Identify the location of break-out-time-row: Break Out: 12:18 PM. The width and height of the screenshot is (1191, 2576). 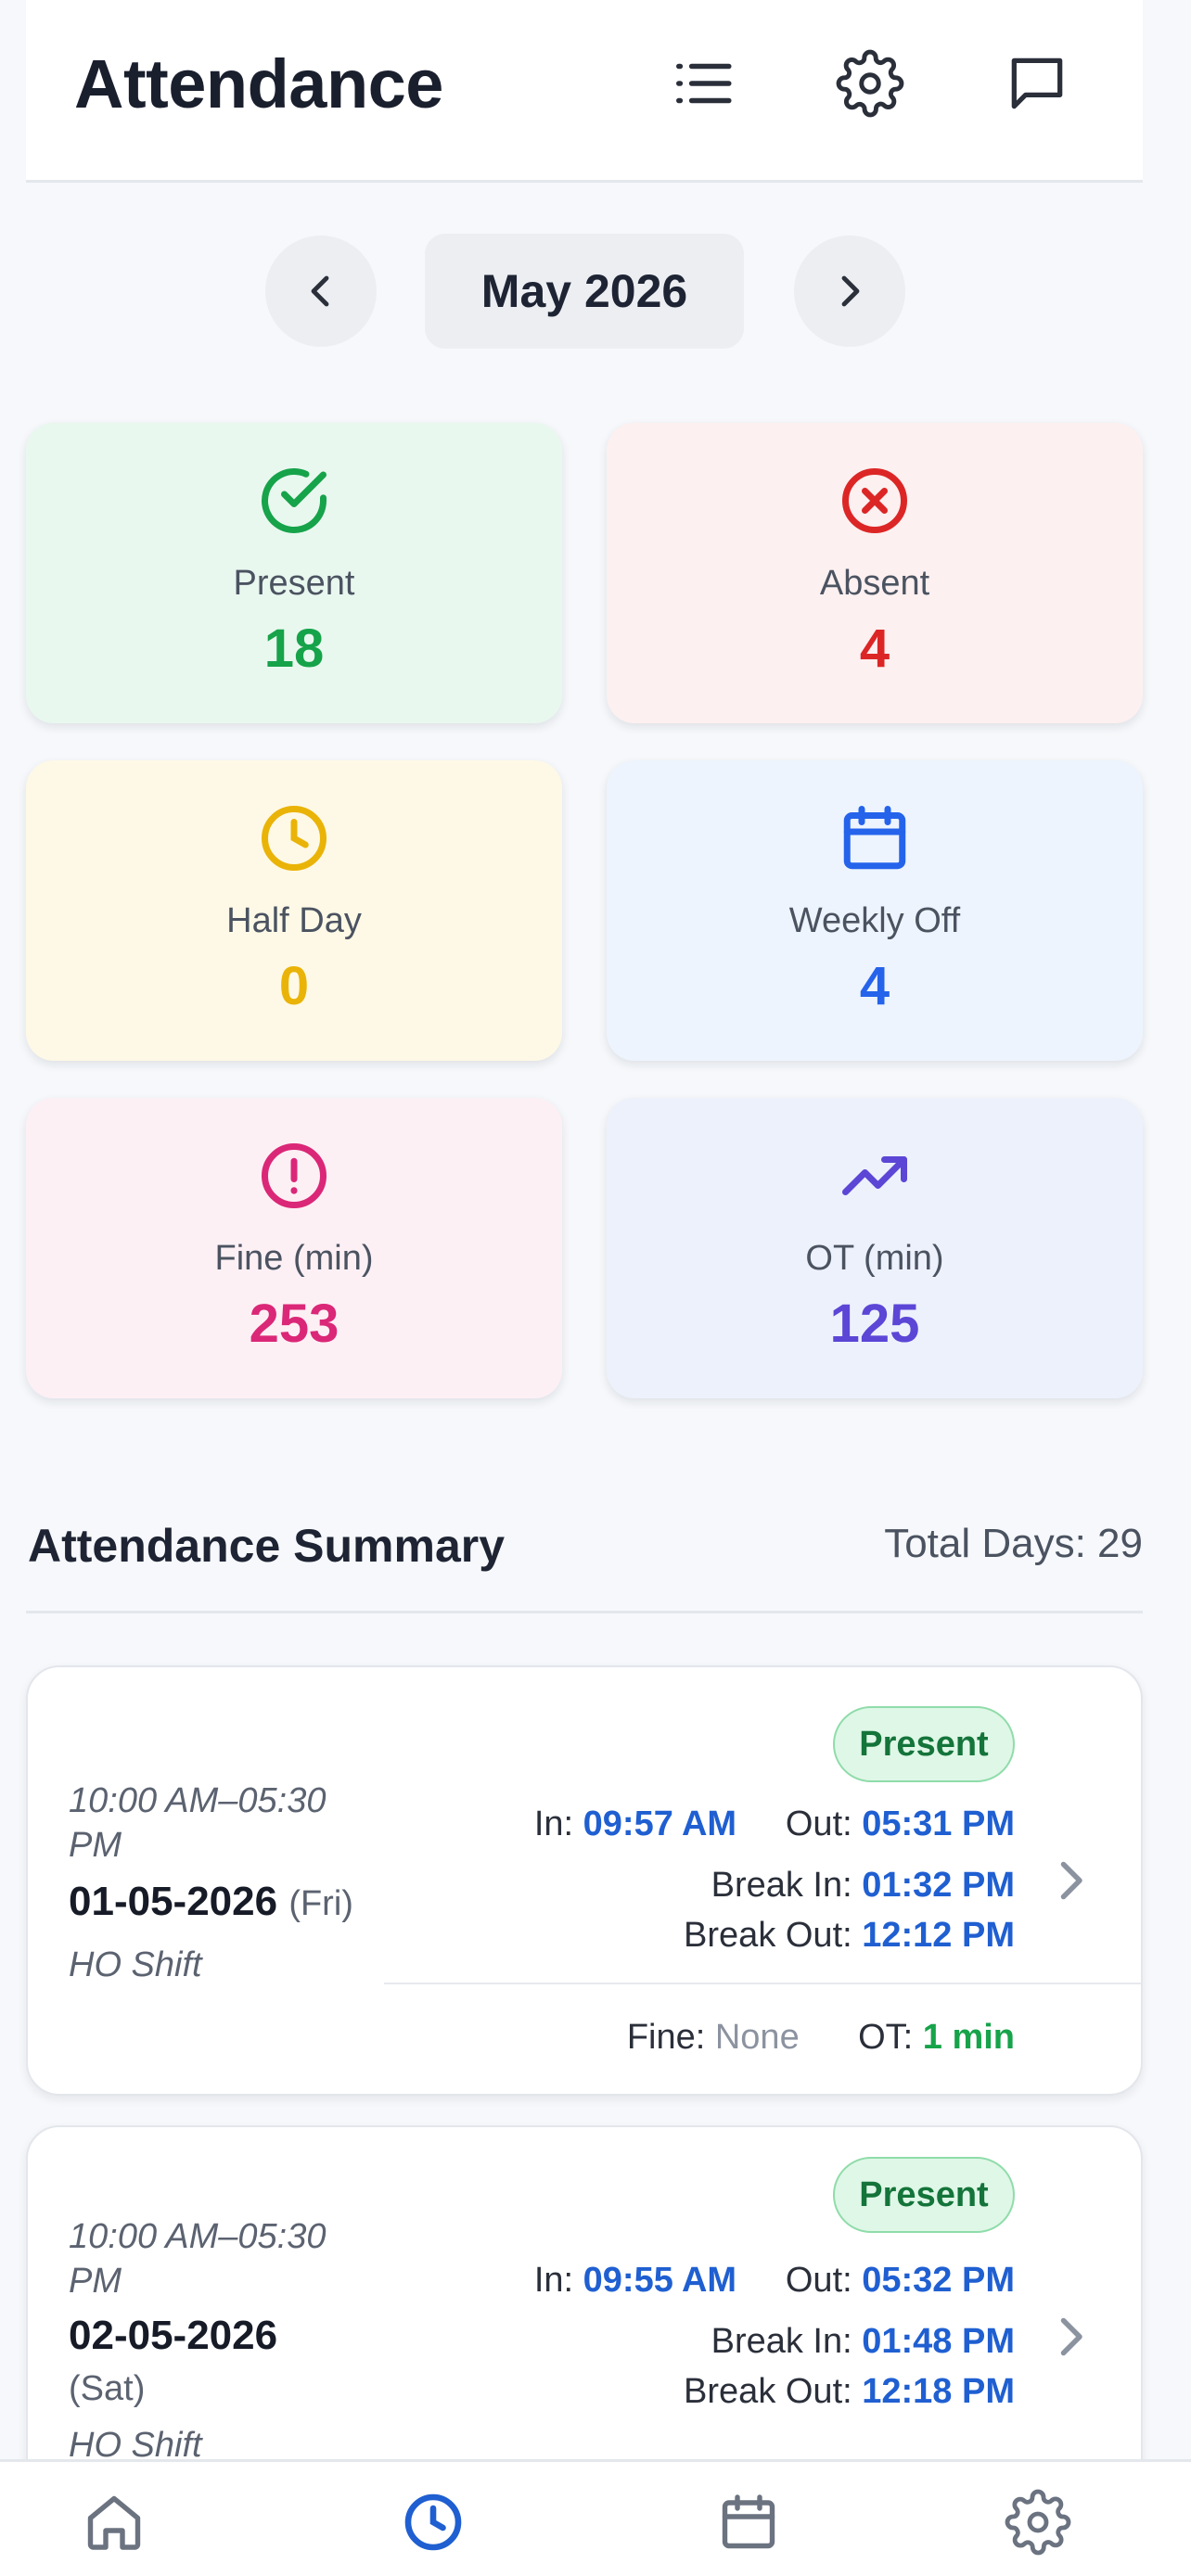
(849, 2392).